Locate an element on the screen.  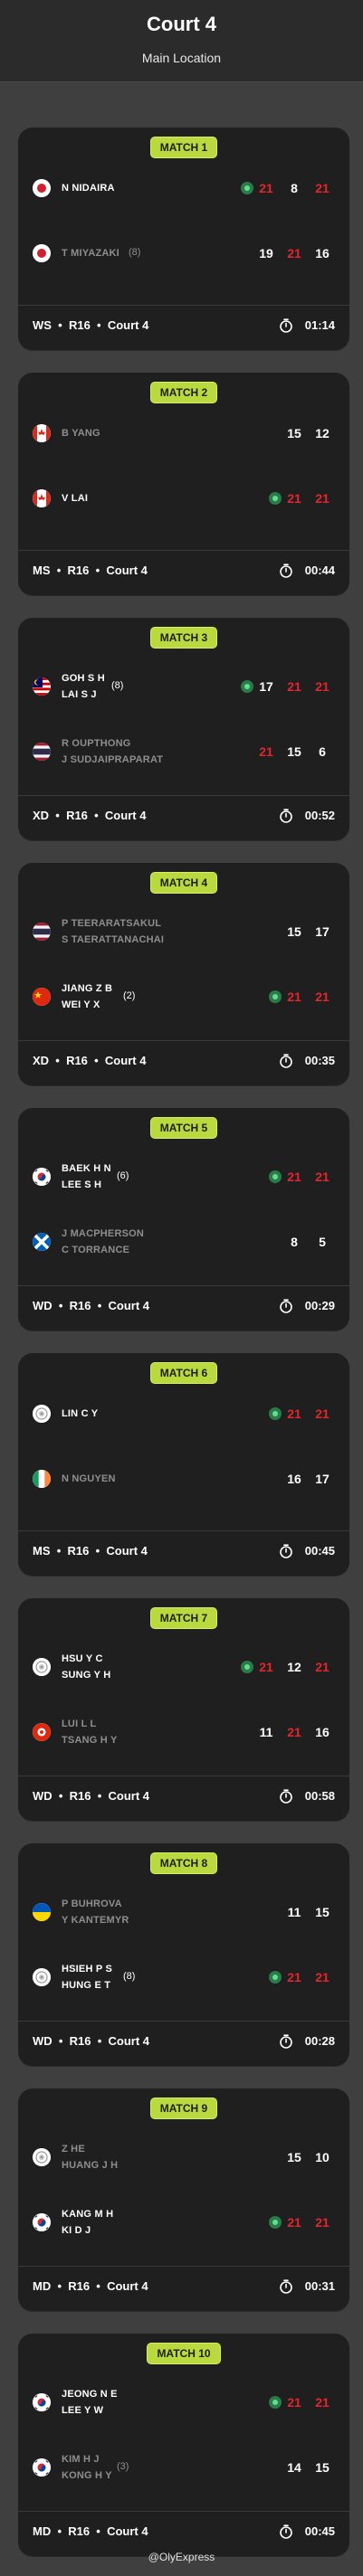
set-score: 16 is located at coordinates (322, 253).